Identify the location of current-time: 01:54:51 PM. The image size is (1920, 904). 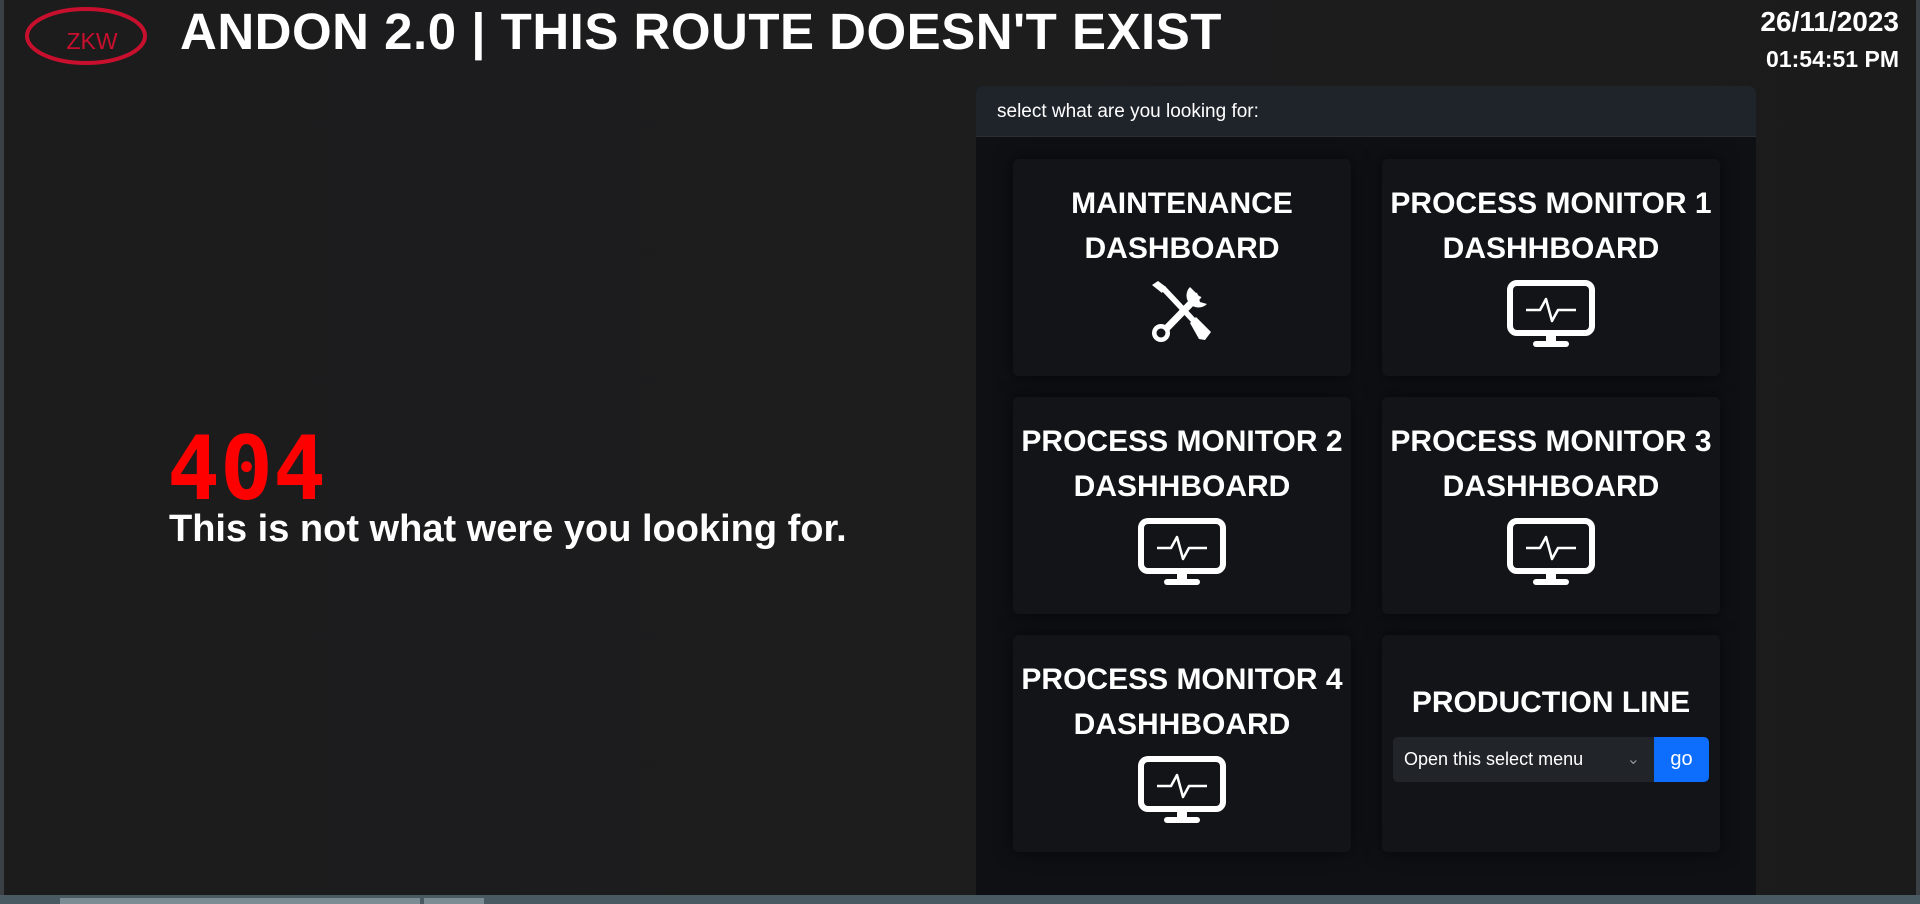
(1832, 59).